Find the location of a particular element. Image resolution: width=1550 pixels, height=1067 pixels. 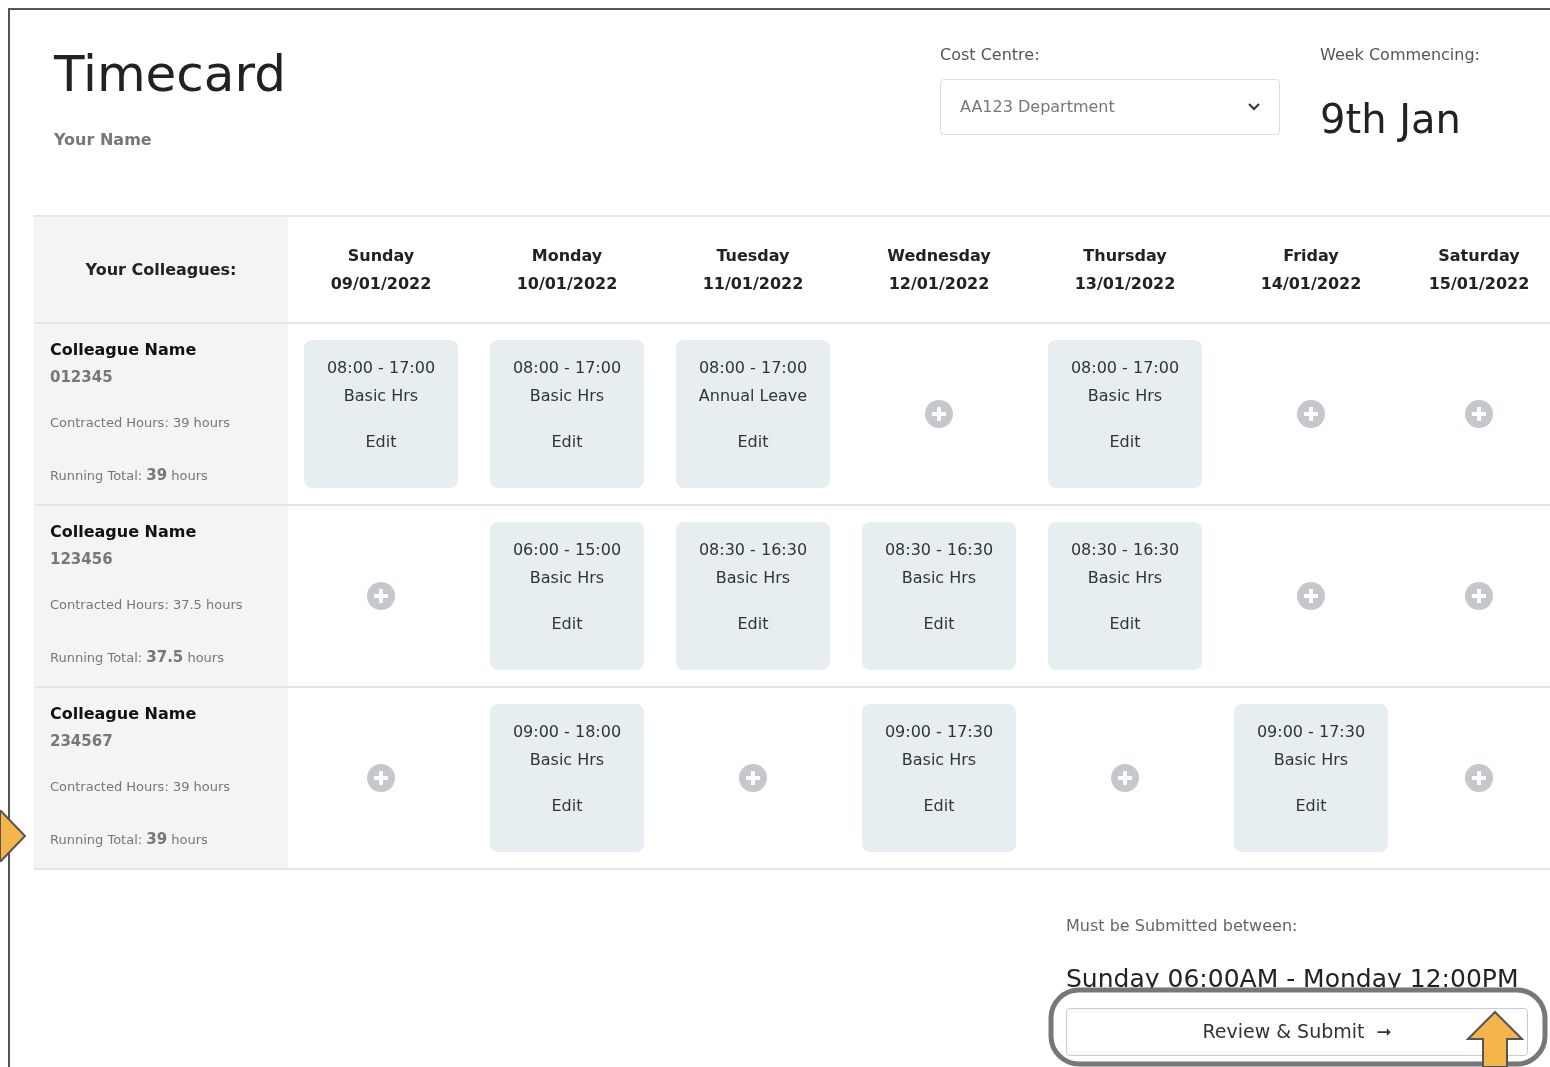

colleague-id: 123456 is located at coordinates (81, 559).